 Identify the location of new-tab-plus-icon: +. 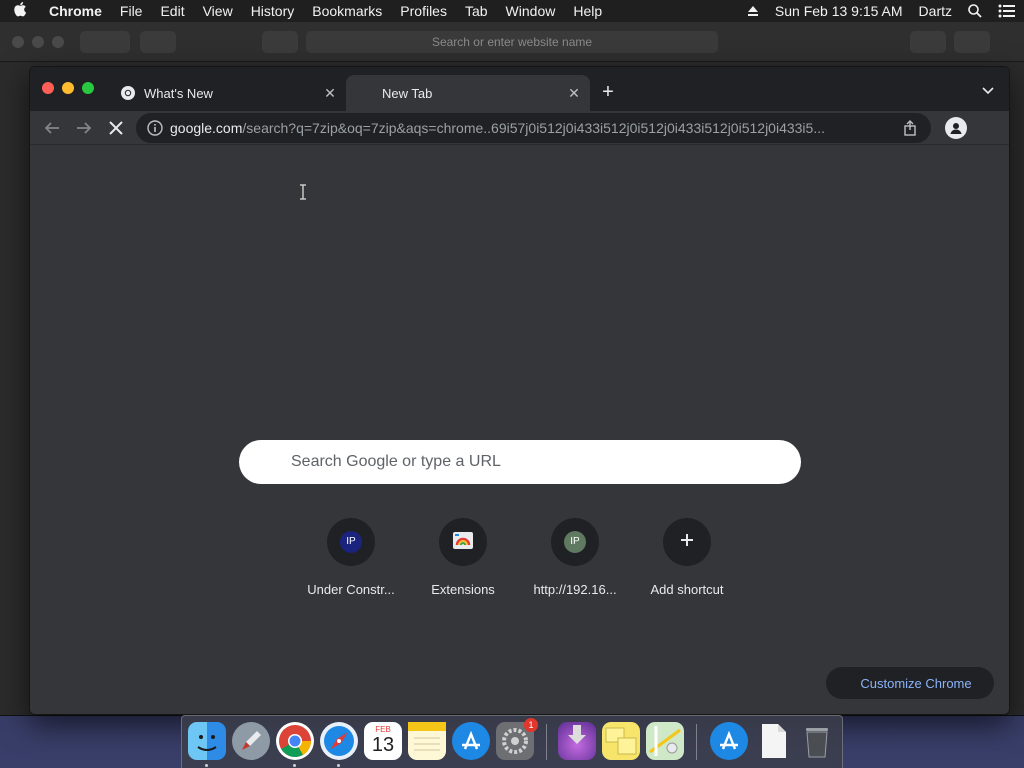
(608, 93).